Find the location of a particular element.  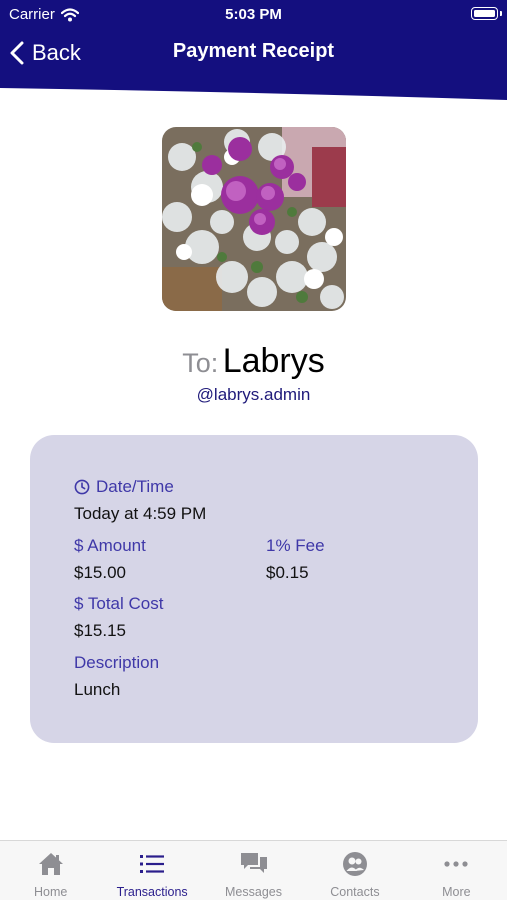

total-field: $ Total Cost $15.15 is located at coordinates (118, 617).